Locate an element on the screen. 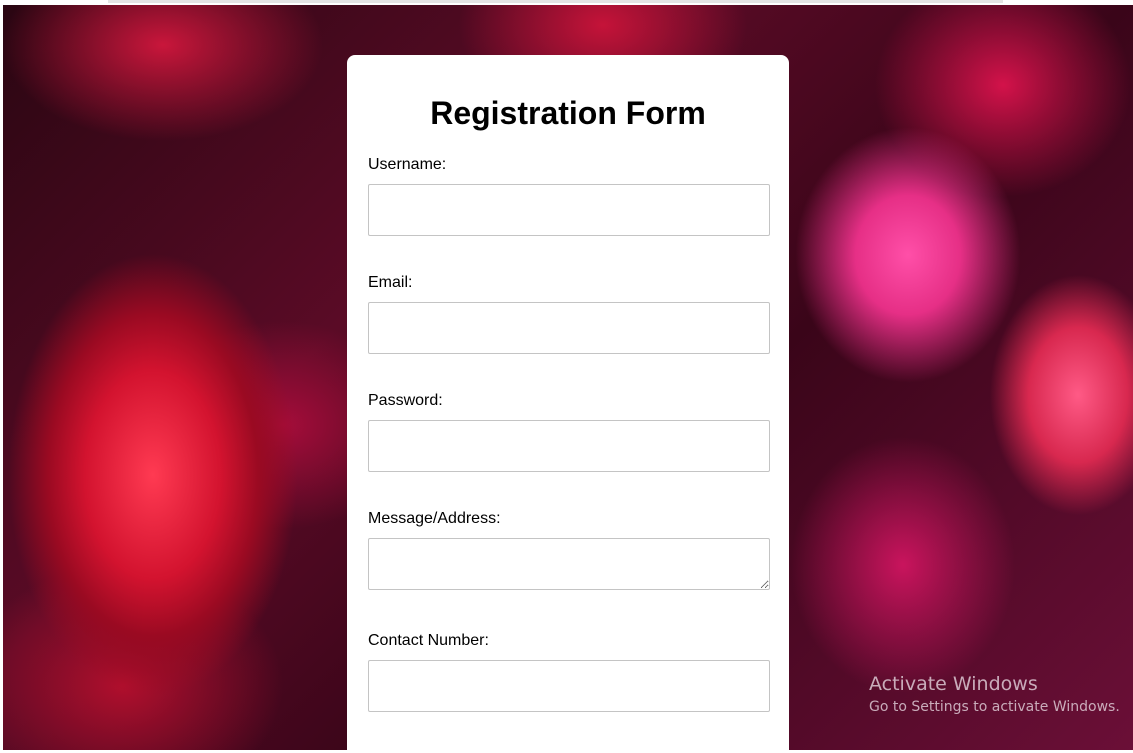 This screenshot has height=753, width=1133. message-address-label: Message/Address: is located at coordinates (434, 518).